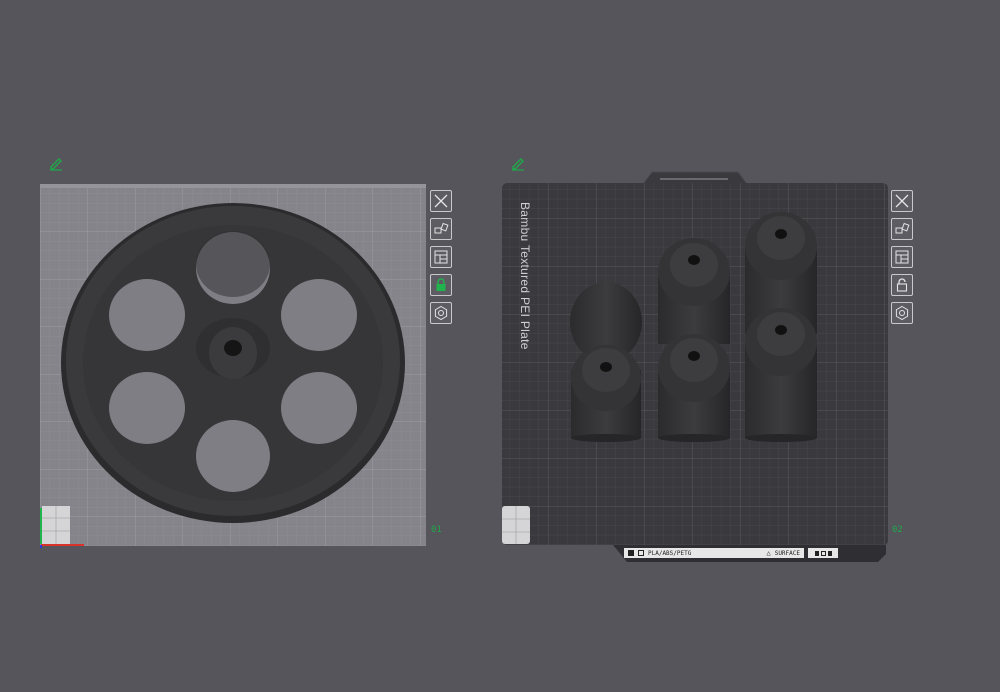  I want to click on plate-1-number: 01, so click(436, 530).